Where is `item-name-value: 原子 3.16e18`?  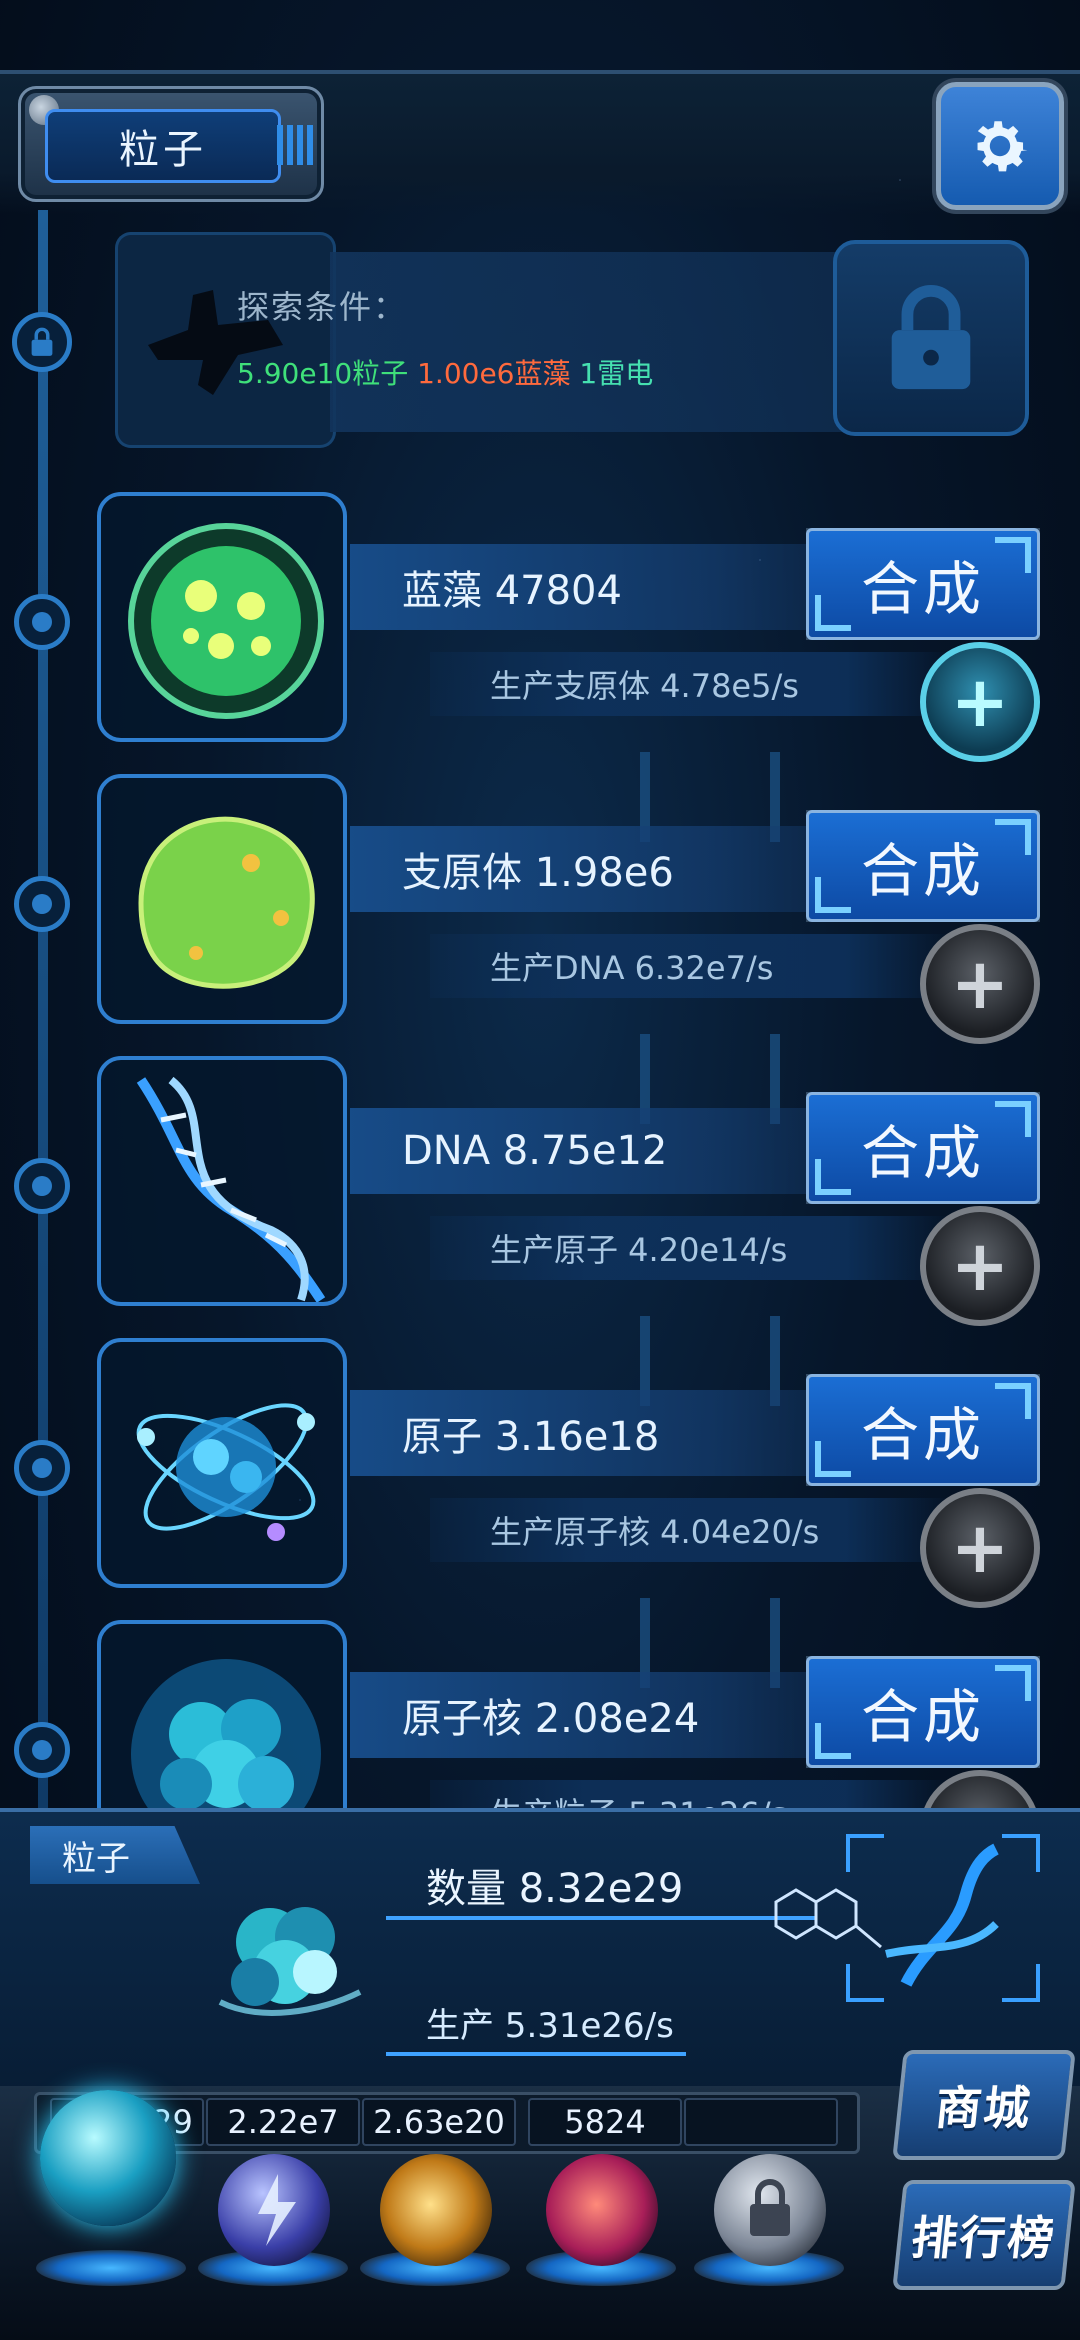 item-name-value: 原子 3.16e18 is located at coordinates (610, 1433).